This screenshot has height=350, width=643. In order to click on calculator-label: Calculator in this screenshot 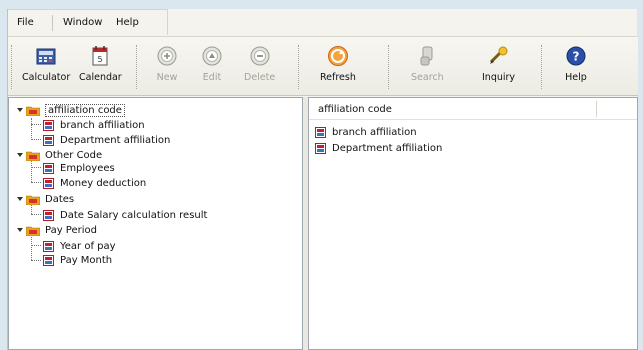, I will do `click(46, 77)`.